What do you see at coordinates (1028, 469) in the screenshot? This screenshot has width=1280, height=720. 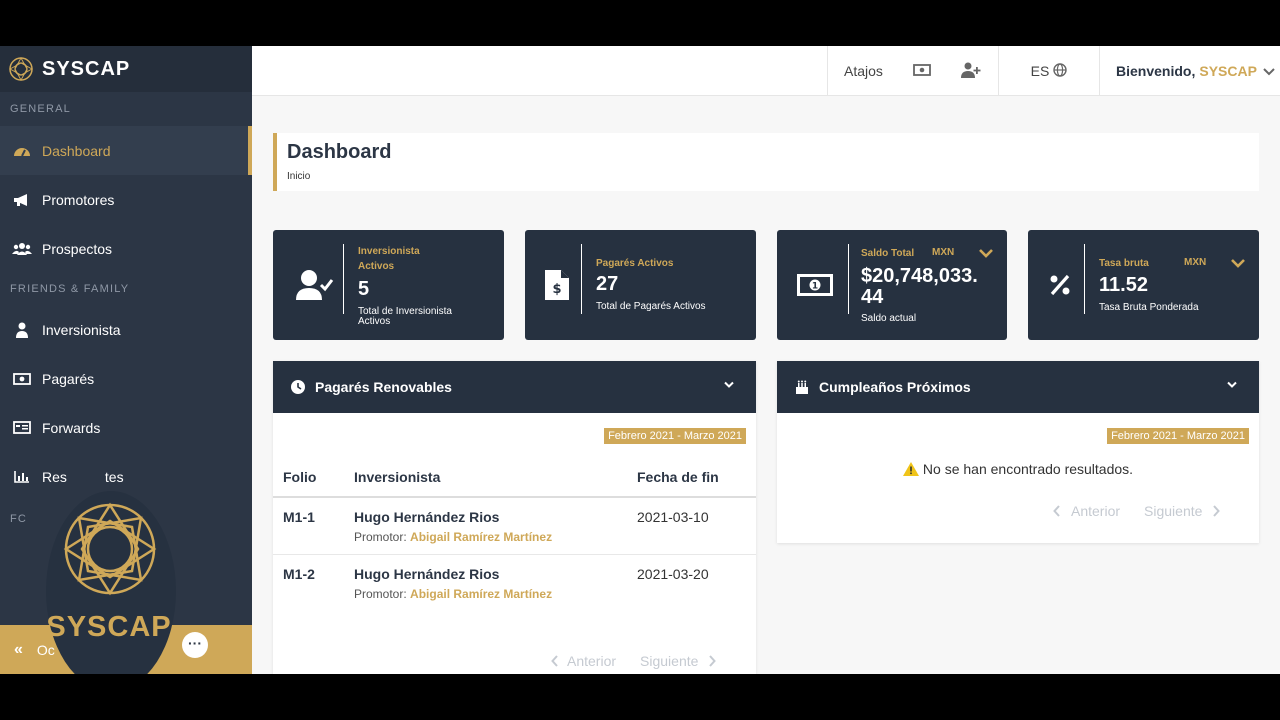 I see `empty-text: No se han encontrado resultados.` at bounding box center [1028, 469].